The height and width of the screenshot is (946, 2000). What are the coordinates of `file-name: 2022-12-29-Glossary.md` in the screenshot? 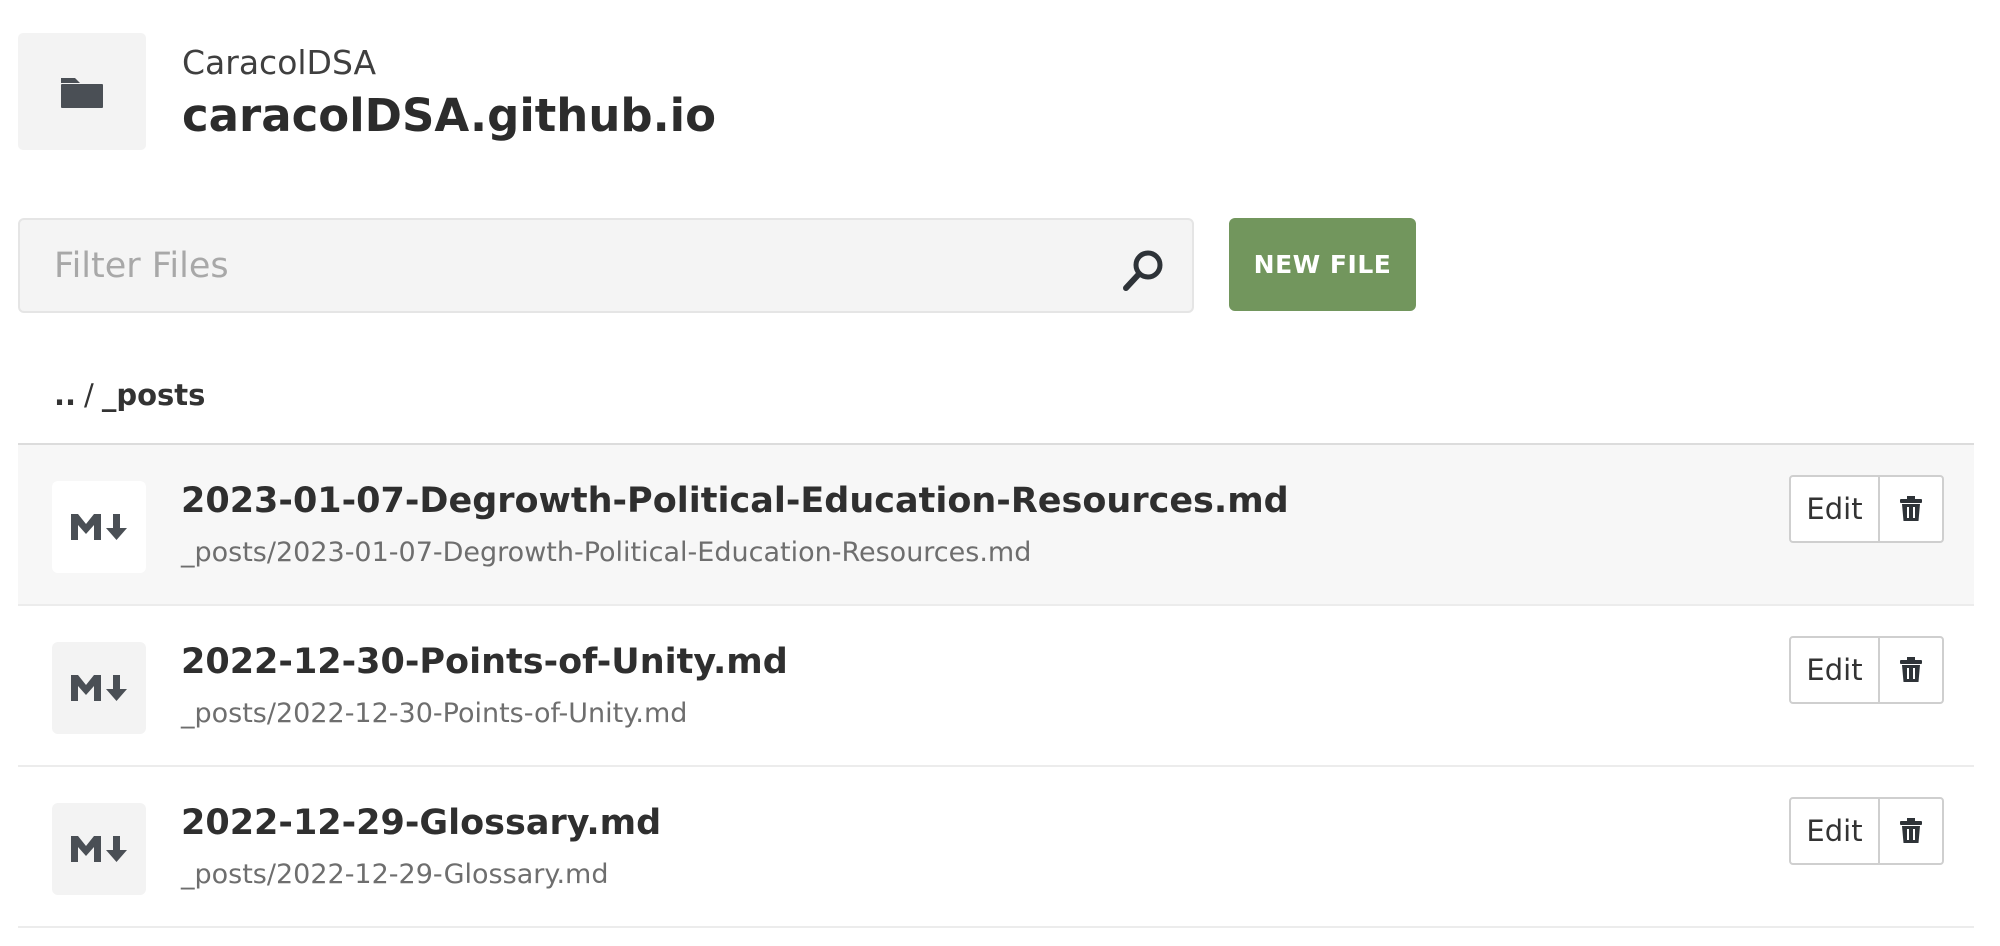 It's located at (421, 823).